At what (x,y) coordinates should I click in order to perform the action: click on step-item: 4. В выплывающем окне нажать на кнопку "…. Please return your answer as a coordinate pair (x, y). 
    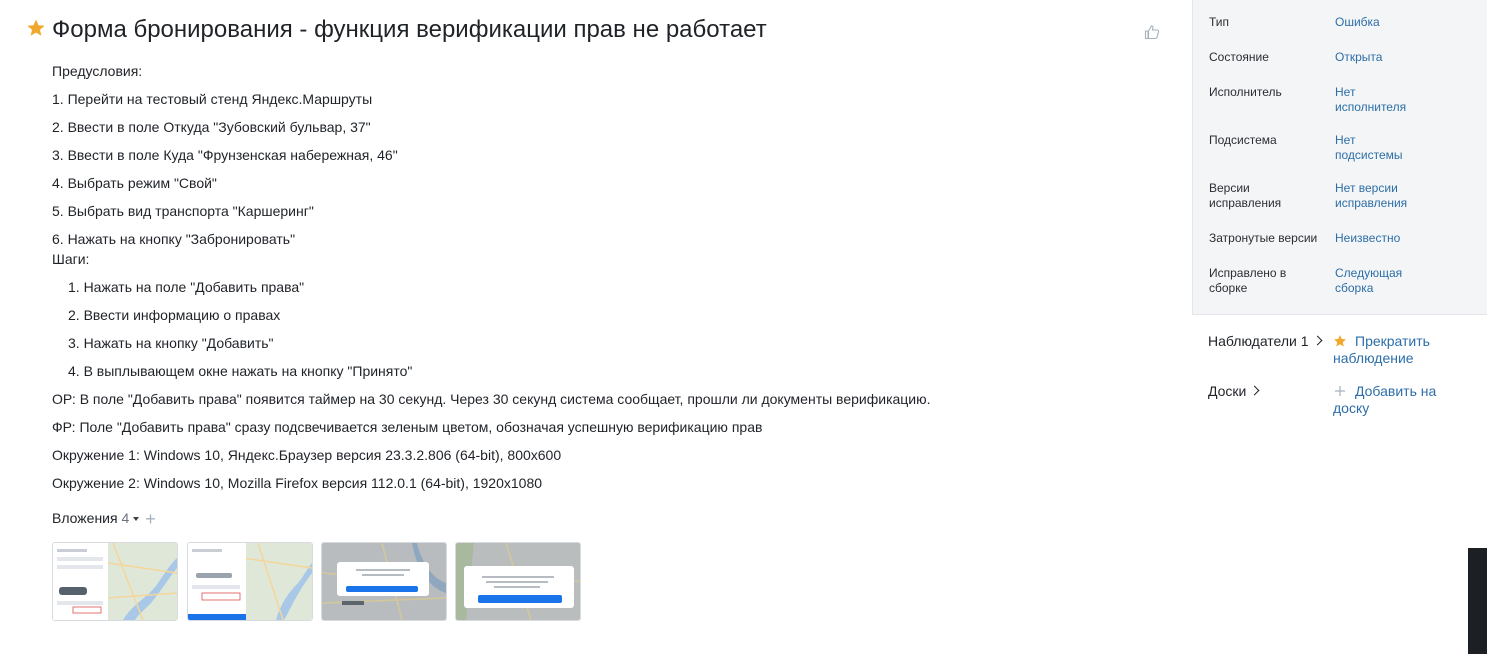
    Looking at the image, I should click on (240, 371).